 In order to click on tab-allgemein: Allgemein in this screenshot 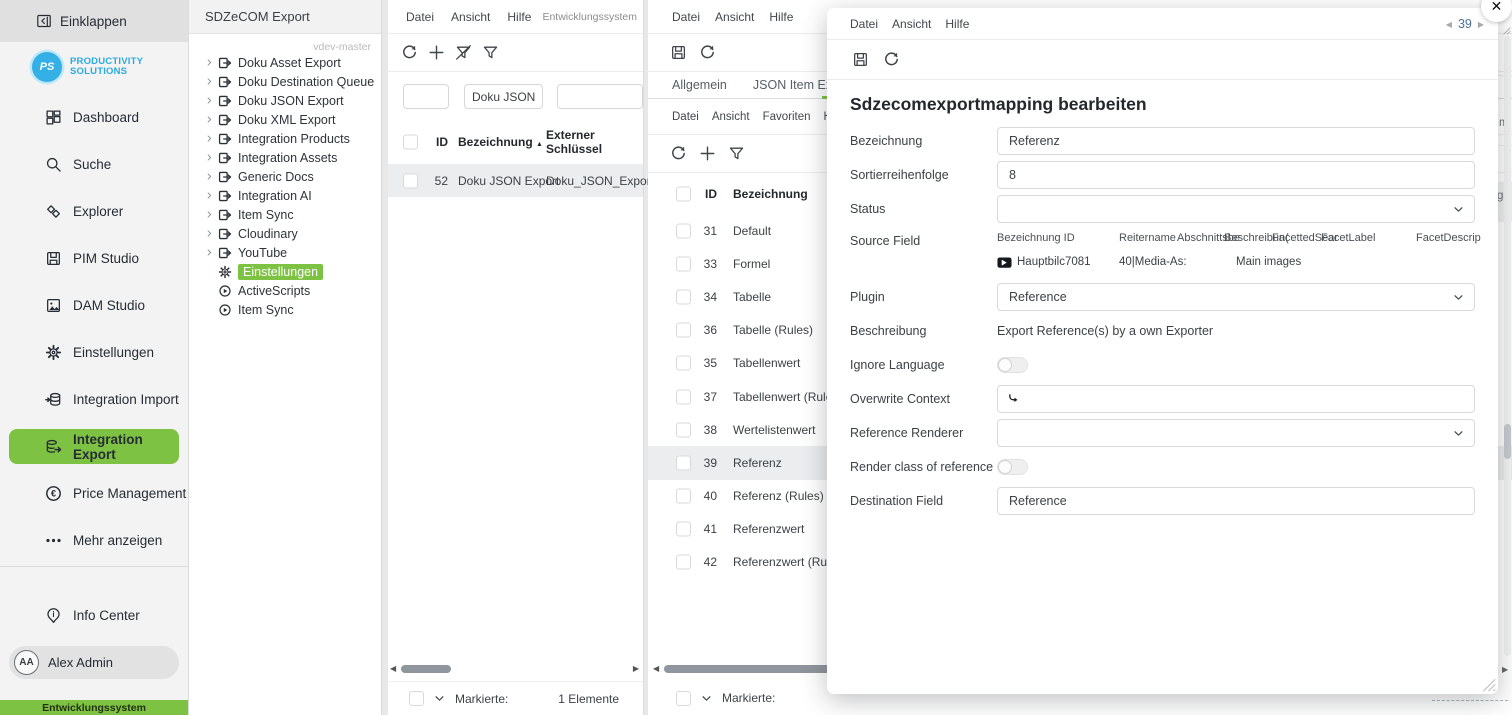, I will do `click(699, 85)`.